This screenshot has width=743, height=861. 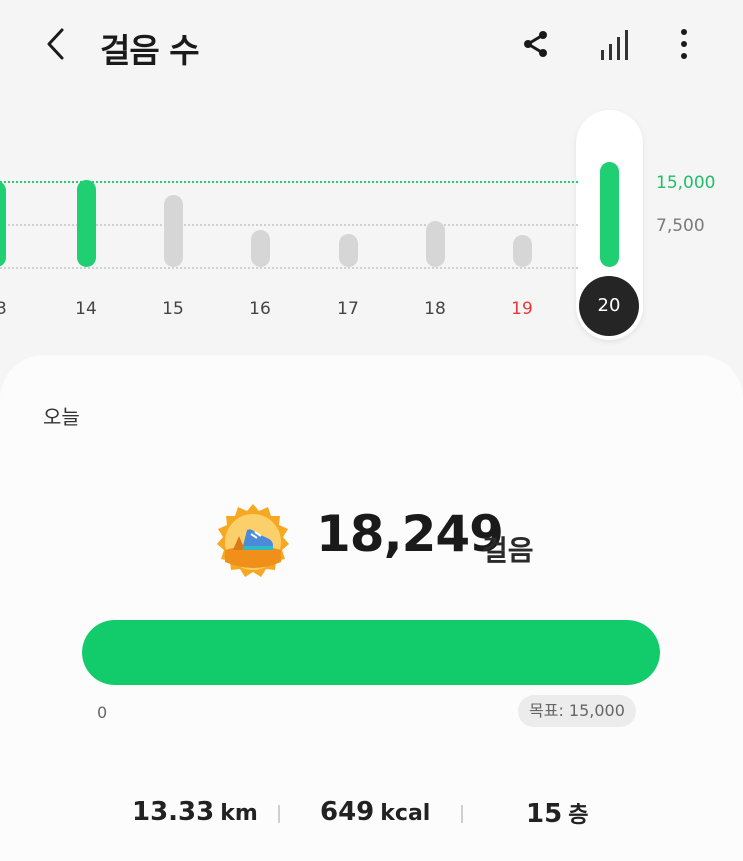 I want to click on x-tick-label: 13, so click(x=8, y=309).